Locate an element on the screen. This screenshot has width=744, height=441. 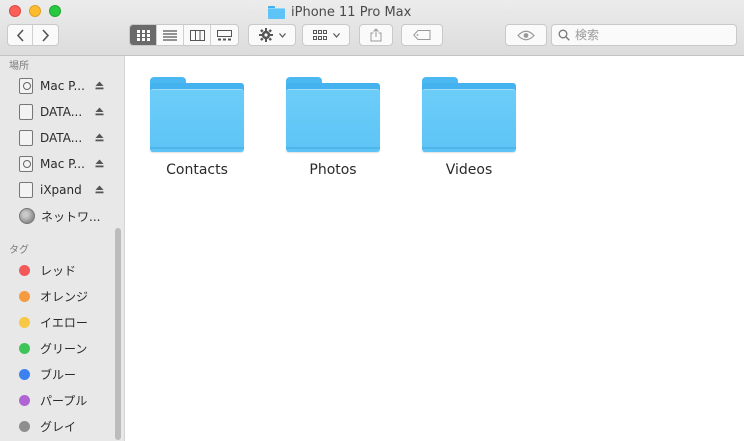
window-toolbar: iPhone 11 Pro Max is located at coordinates (372, 28).